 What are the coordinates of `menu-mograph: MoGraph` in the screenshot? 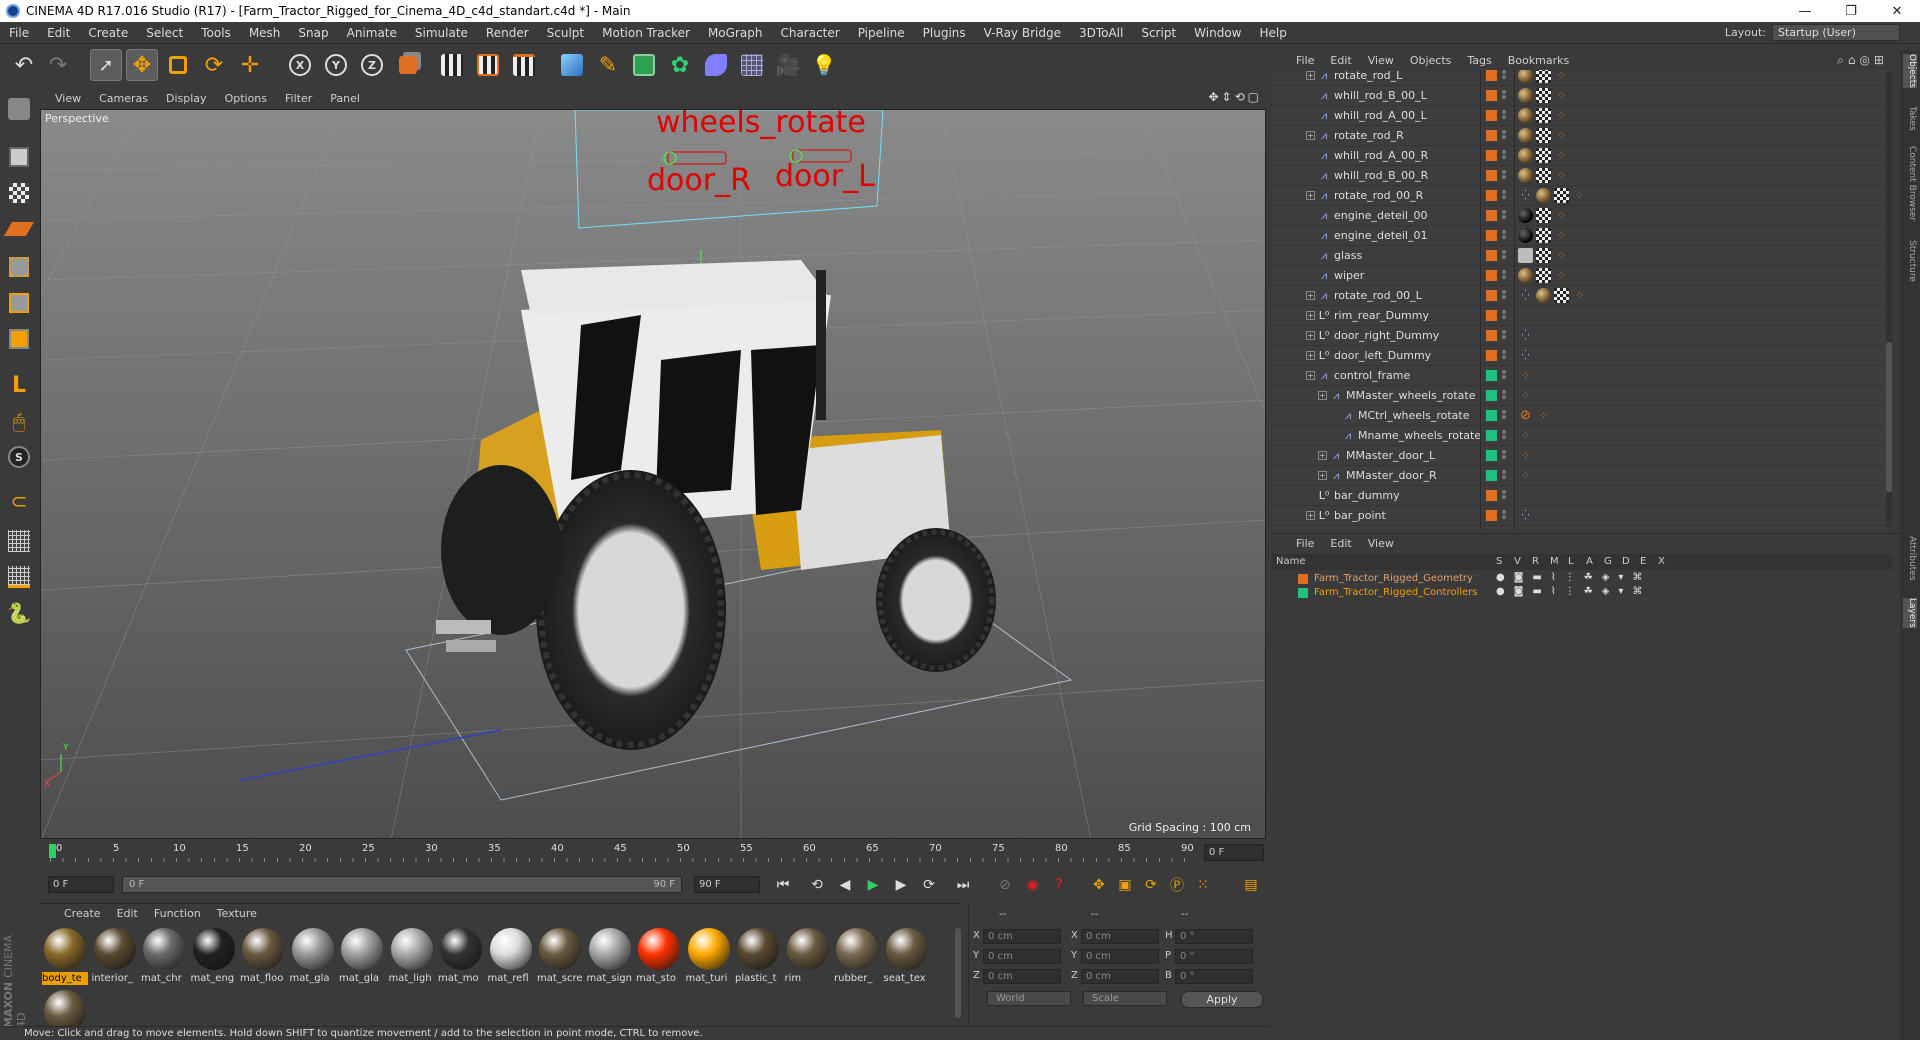 It's located at (735, 33).